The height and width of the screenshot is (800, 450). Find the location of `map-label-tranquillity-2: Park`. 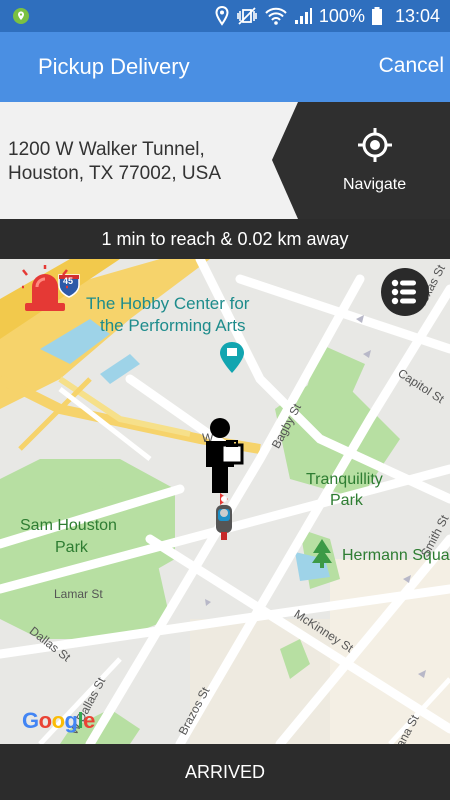

map-label-tranquillity-2: Park is located at coordinates (346, 500).